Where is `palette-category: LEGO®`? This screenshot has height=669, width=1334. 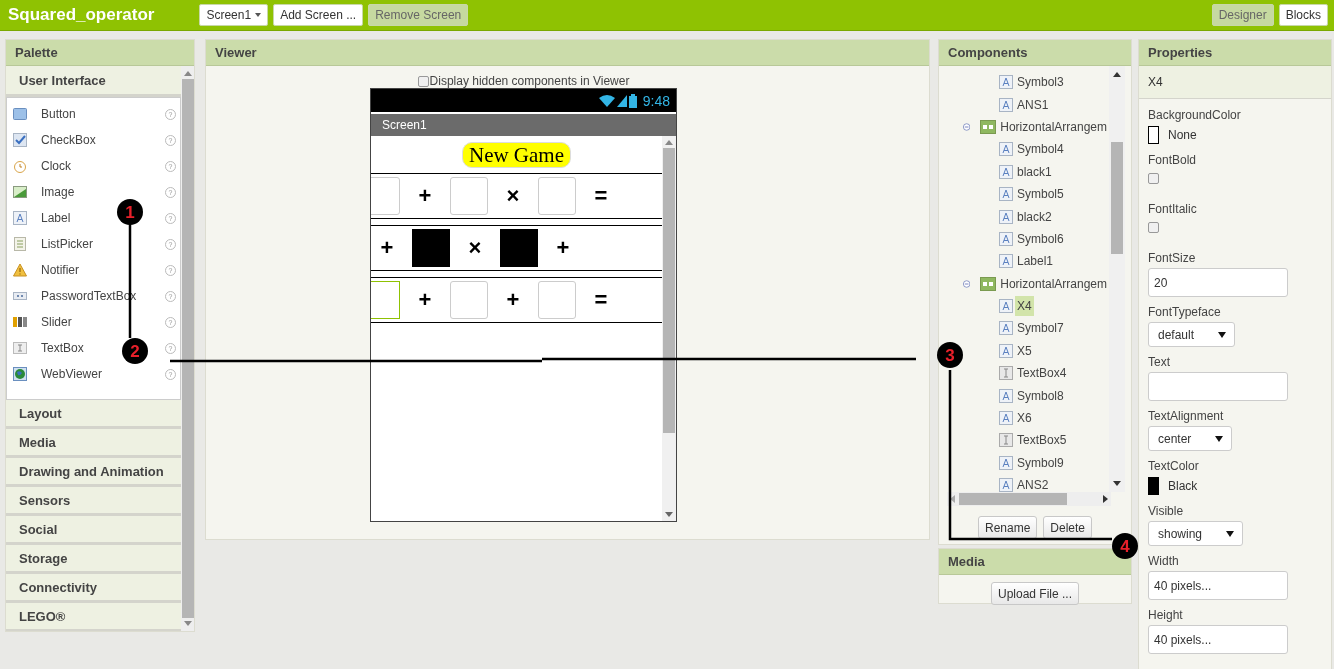 palette-category: LEGO® is located at coordinates (93, 617).